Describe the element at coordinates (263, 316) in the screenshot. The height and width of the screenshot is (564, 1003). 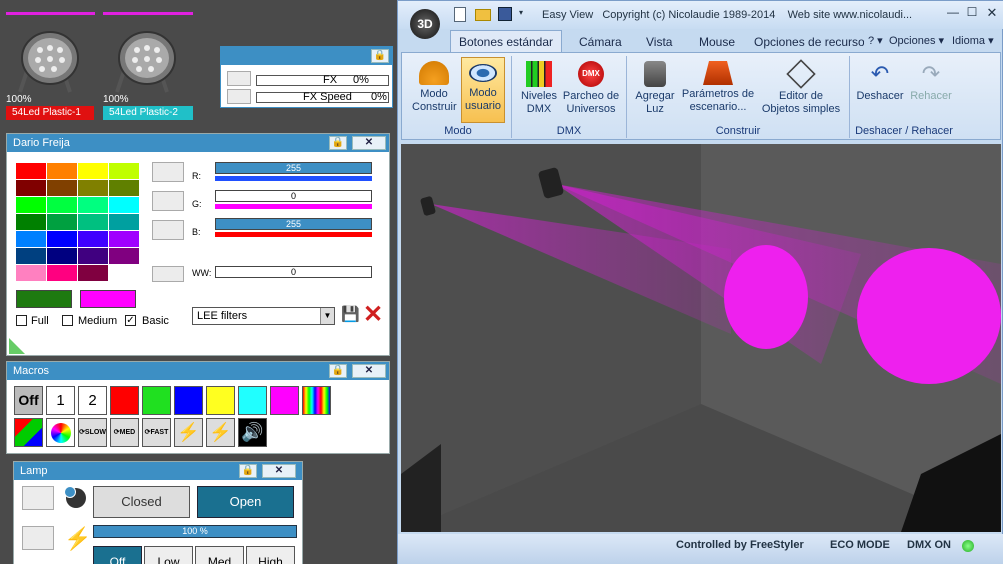
I see `filter-select: LEE filters ▼` at that location.